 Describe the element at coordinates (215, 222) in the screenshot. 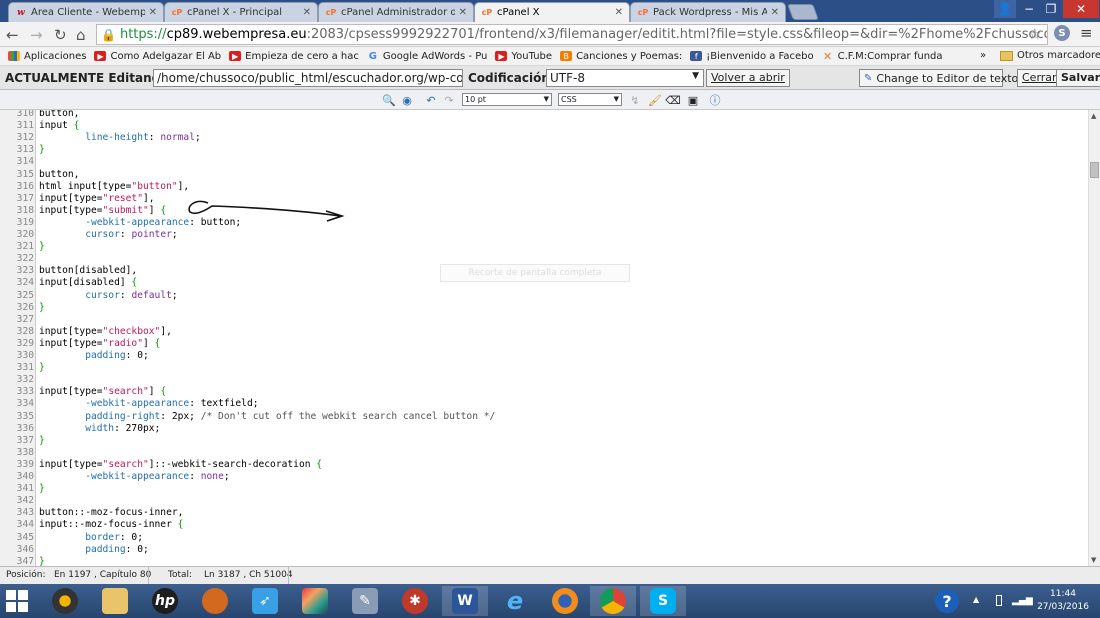

I see `code-token: : button;` at that location.